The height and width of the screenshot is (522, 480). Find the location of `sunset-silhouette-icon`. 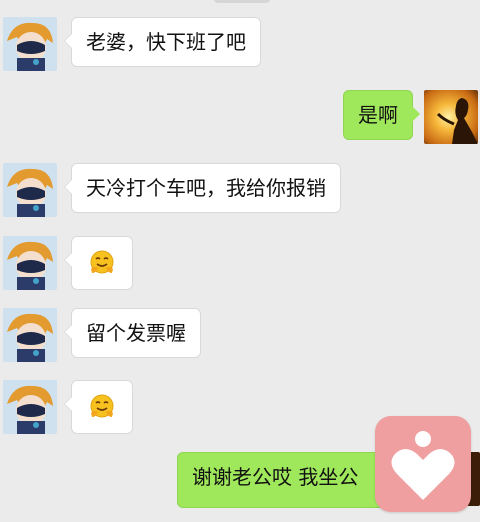

sunset-silhouette-icon is located at coordinates (451, 117).